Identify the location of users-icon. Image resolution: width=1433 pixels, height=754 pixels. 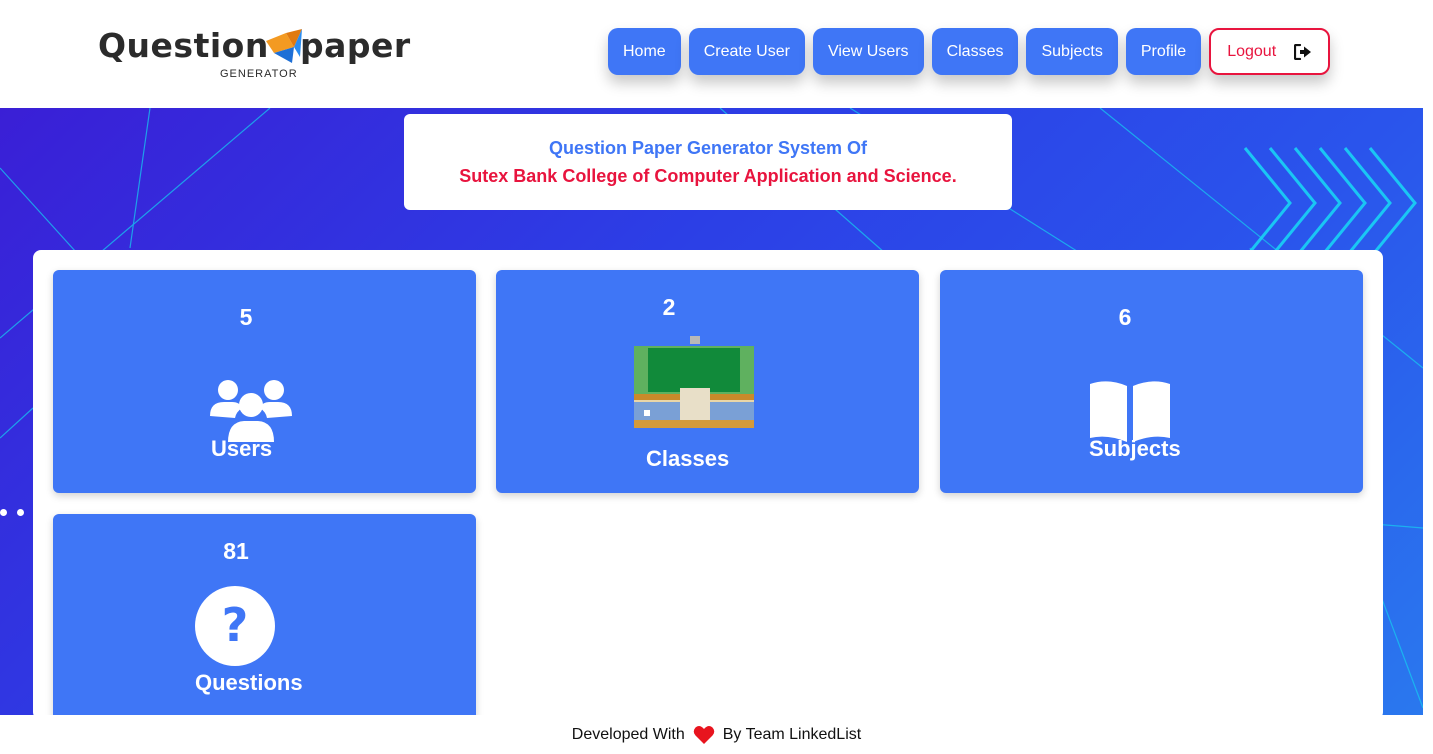
(251, 411).